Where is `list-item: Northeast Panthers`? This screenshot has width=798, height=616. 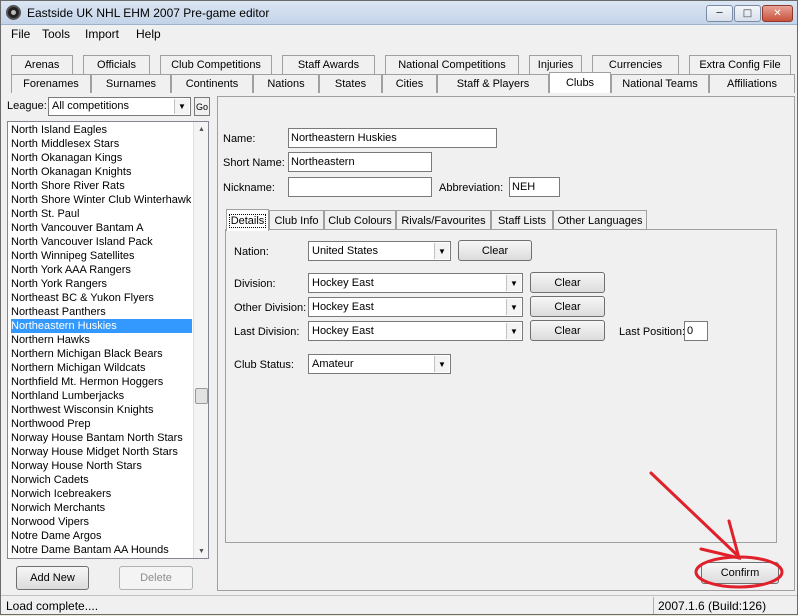 list-item: Northeast Panthers is located at coordinates (101, 312).